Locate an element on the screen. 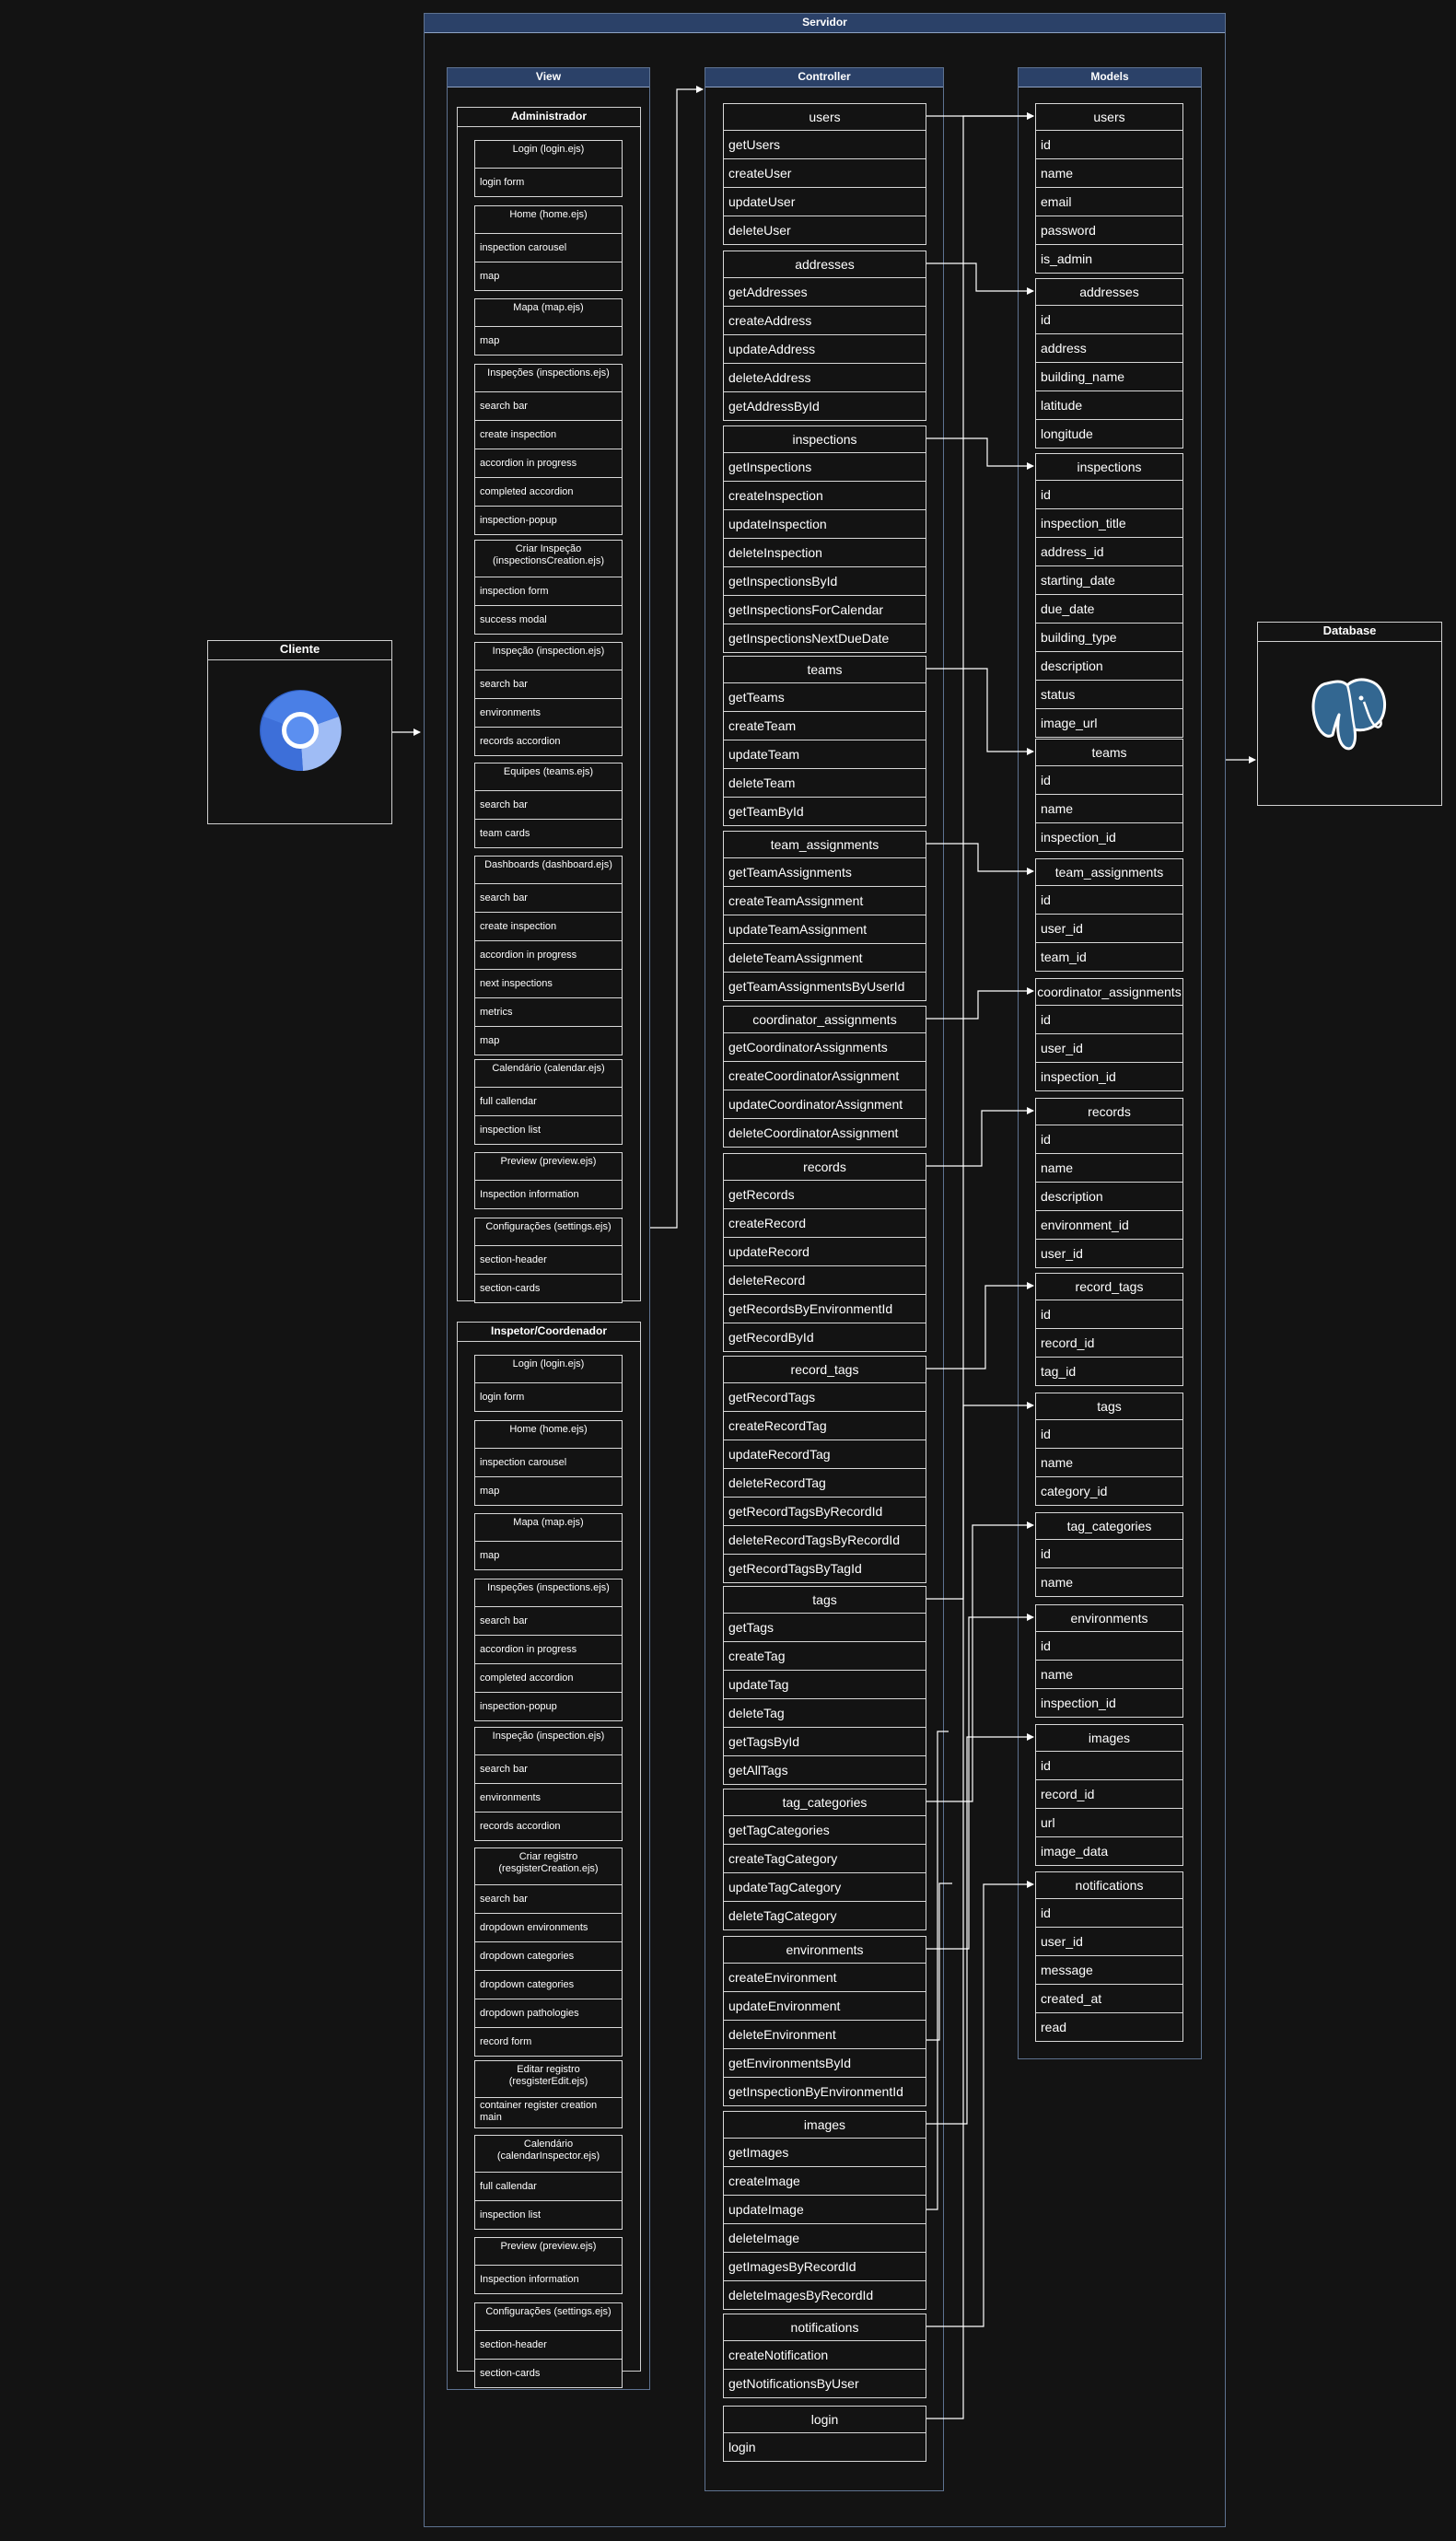 This screenshot has height=2541, width=1456. card-body: createNotification getNotificationsByUser is located at coordinates (825, 2369).